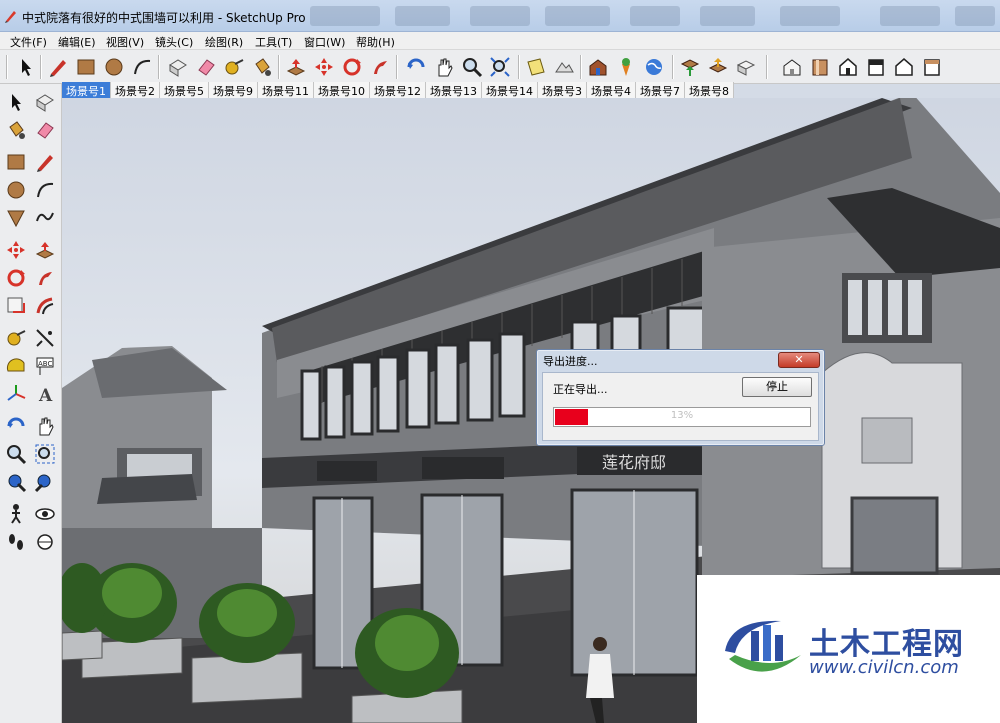  I want to click on title-bar: 中式院落有很好的中式围墙可以利用 - SketchUp Pro, so click(500, 16).